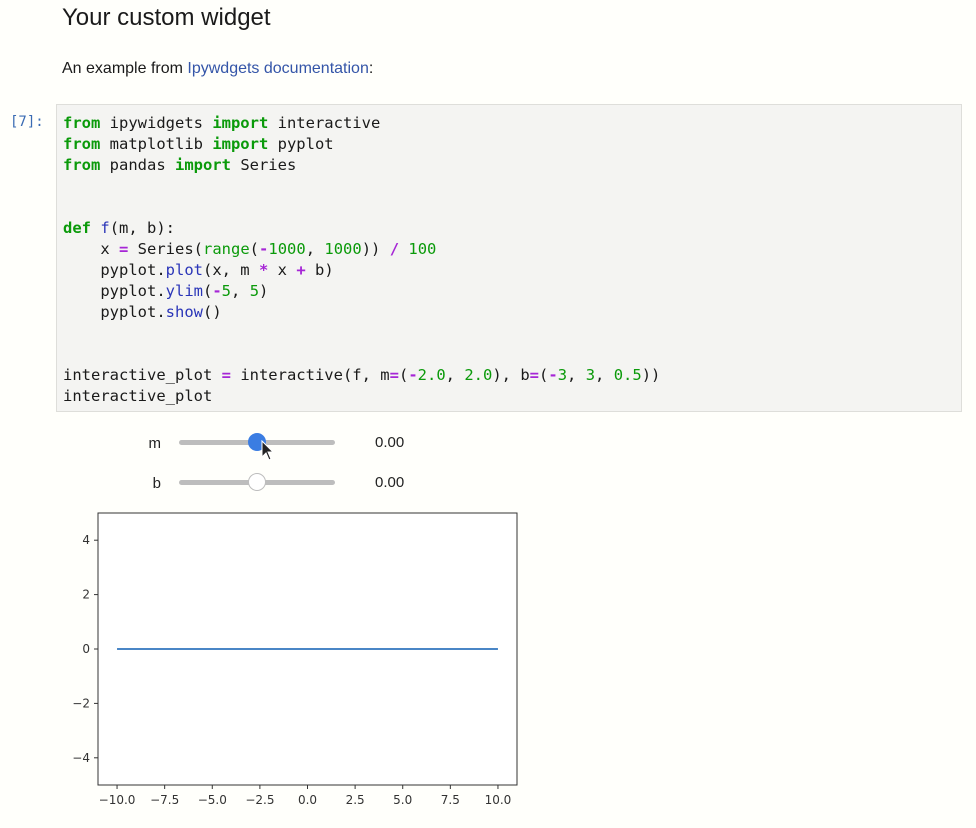  Describe the element at coordinates (81, 758) in the screenshot. I see `y-tick-label: −4` at that location.